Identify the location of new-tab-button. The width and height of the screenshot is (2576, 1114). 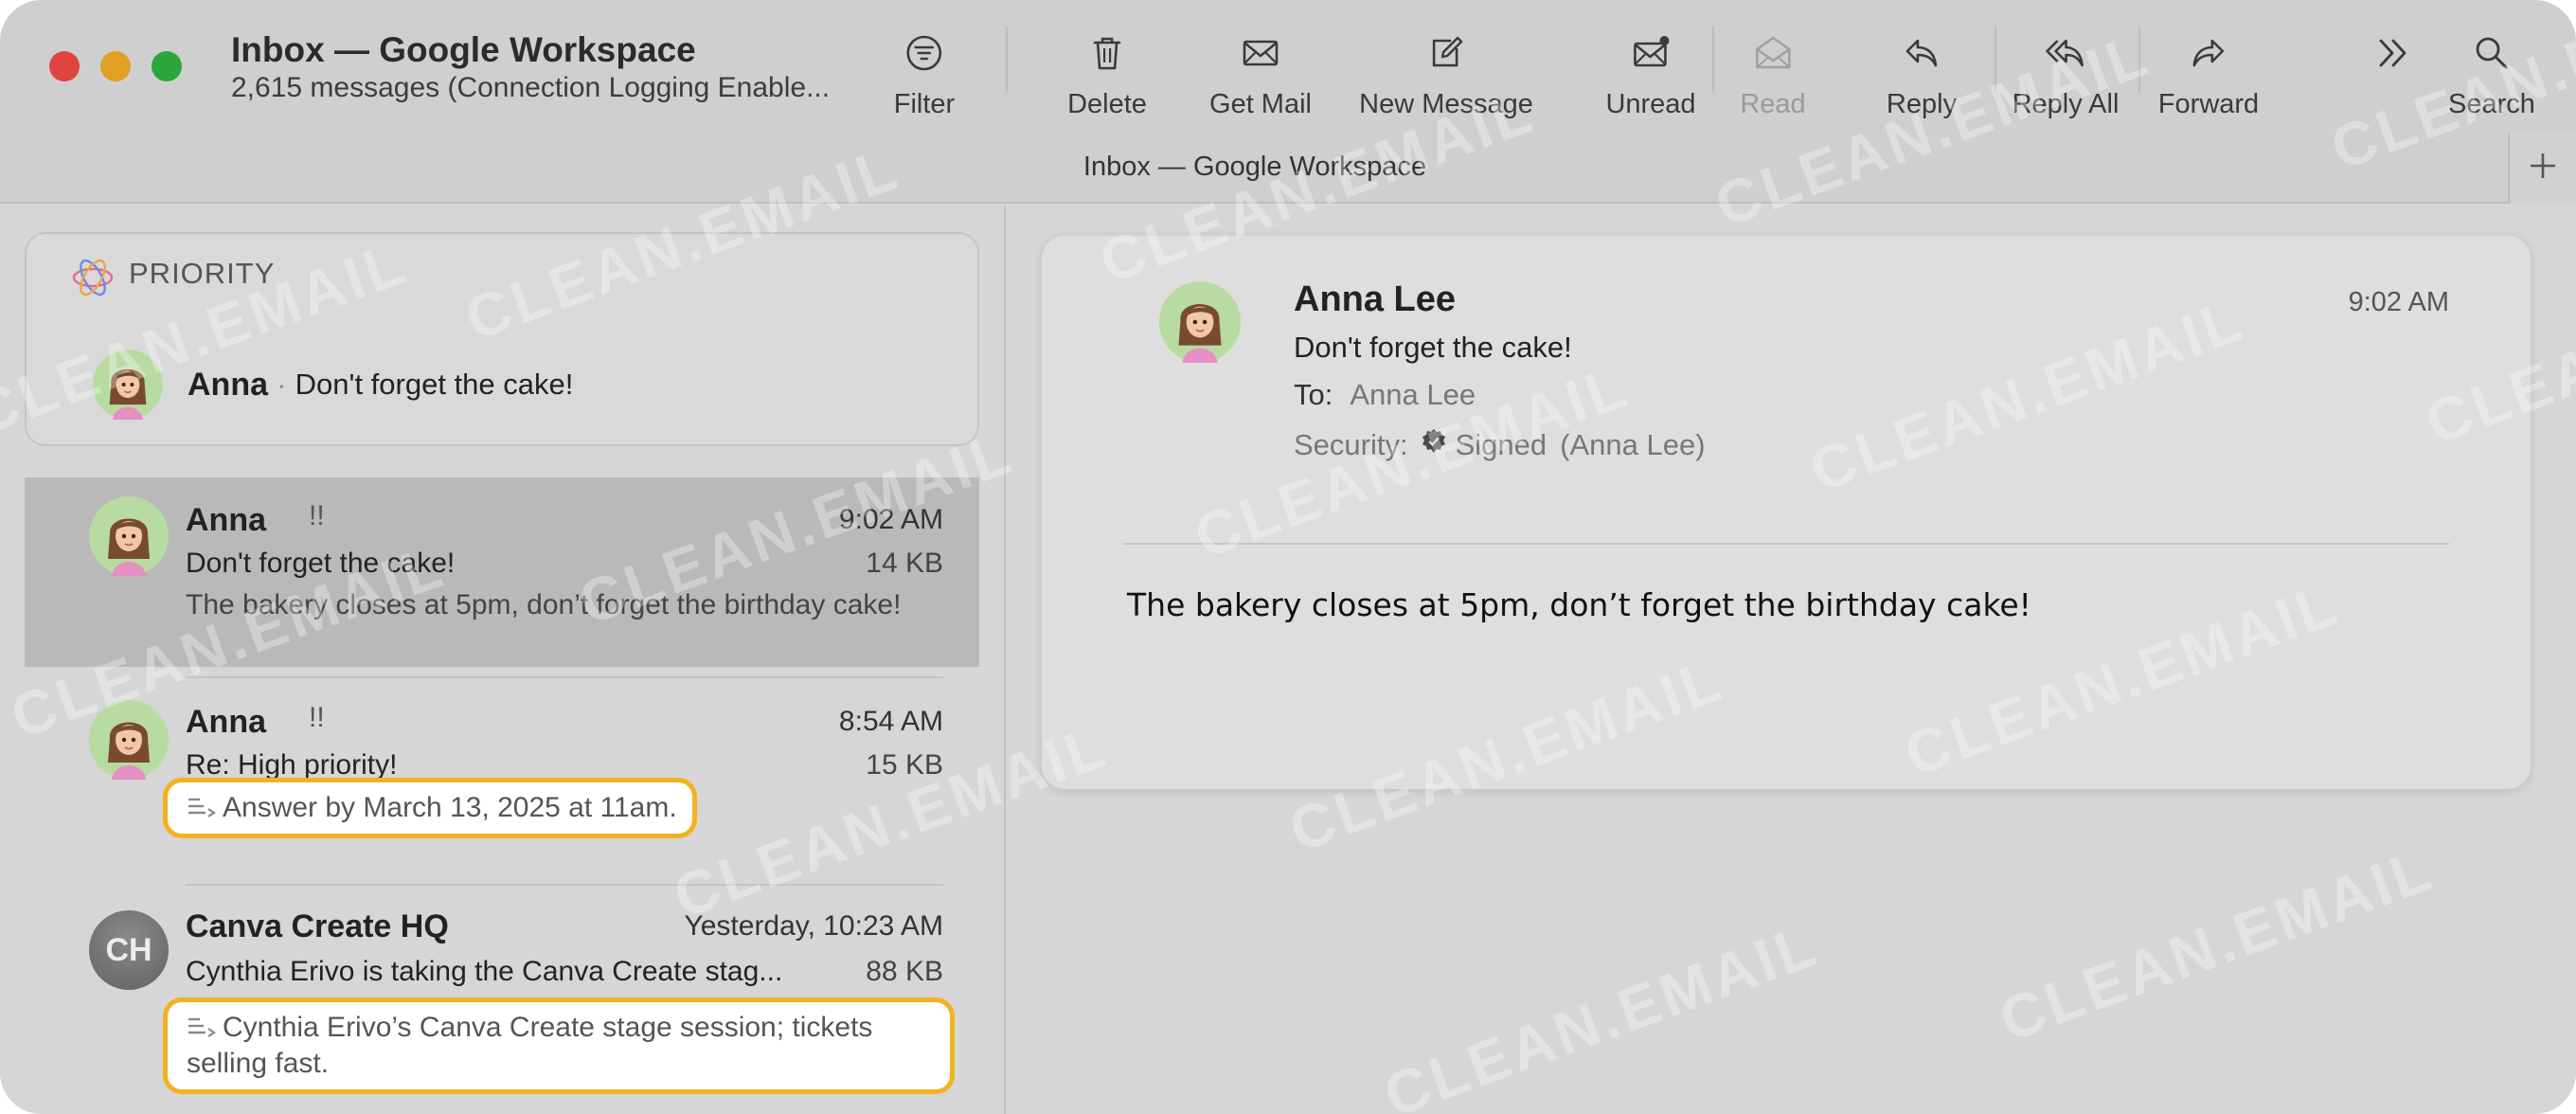
(2542, 168).